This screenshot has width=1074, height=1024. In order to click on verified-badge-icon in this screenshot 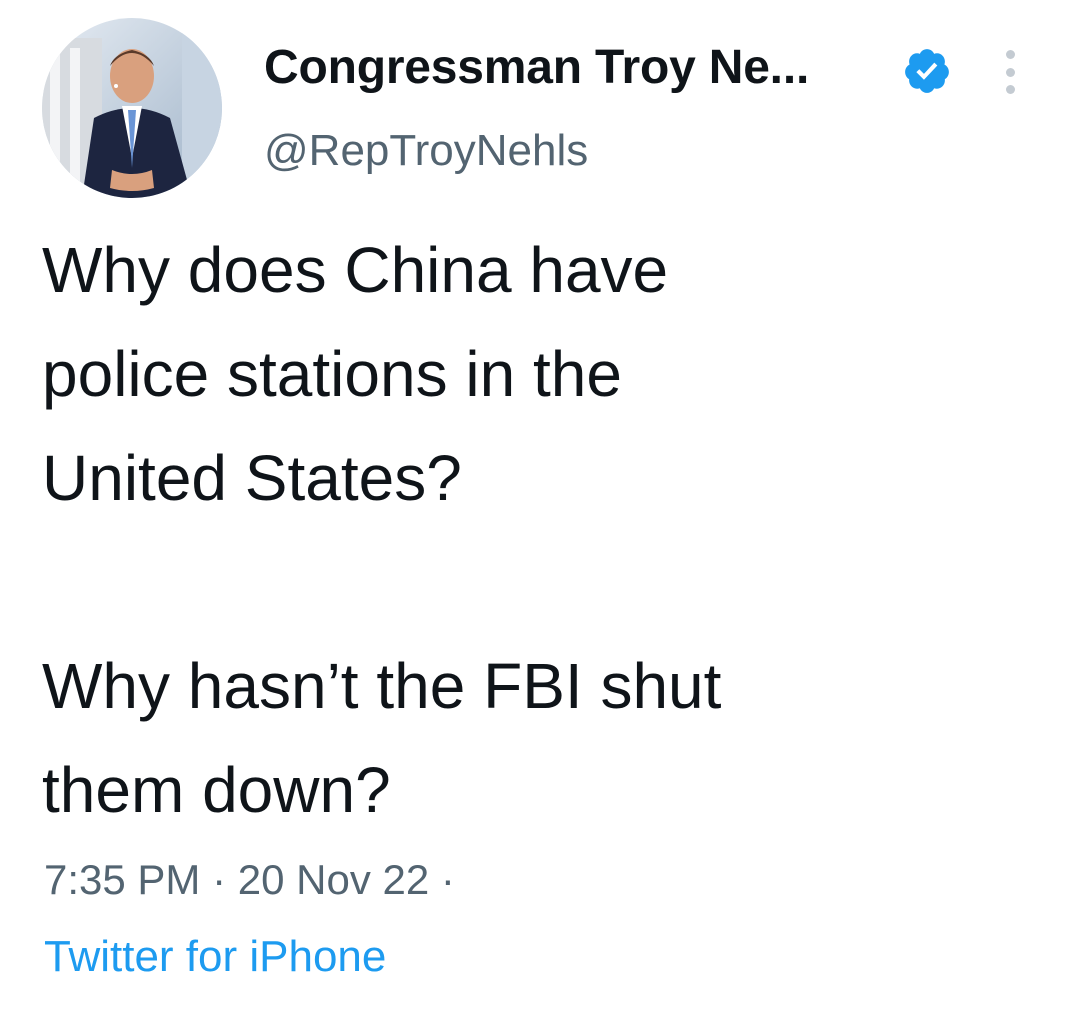, I will do `click(927, 71)`.